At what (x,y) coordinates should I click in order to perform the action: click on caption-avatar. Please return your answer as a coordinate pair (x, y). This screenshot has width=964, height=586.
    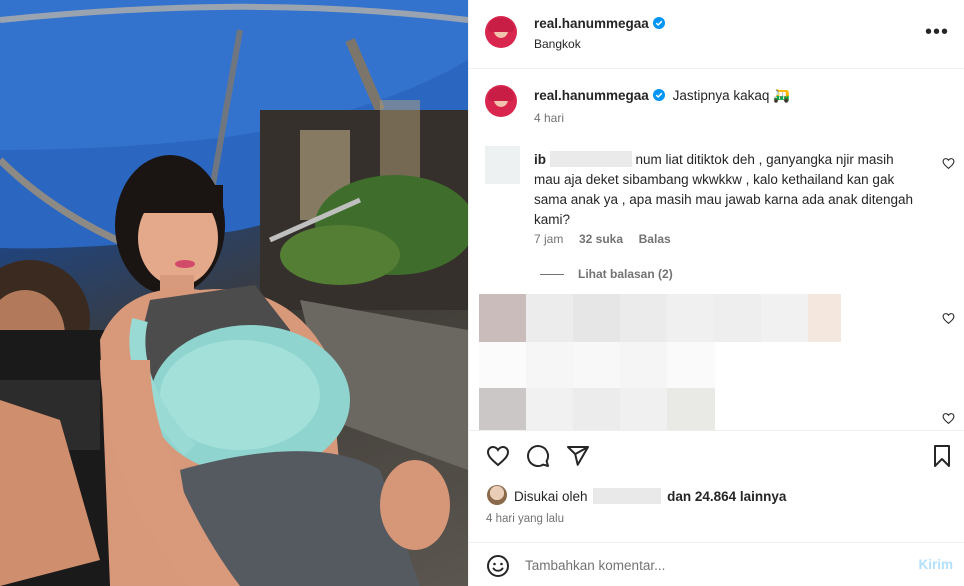
    Looking at the image, I should click on (501, 101).